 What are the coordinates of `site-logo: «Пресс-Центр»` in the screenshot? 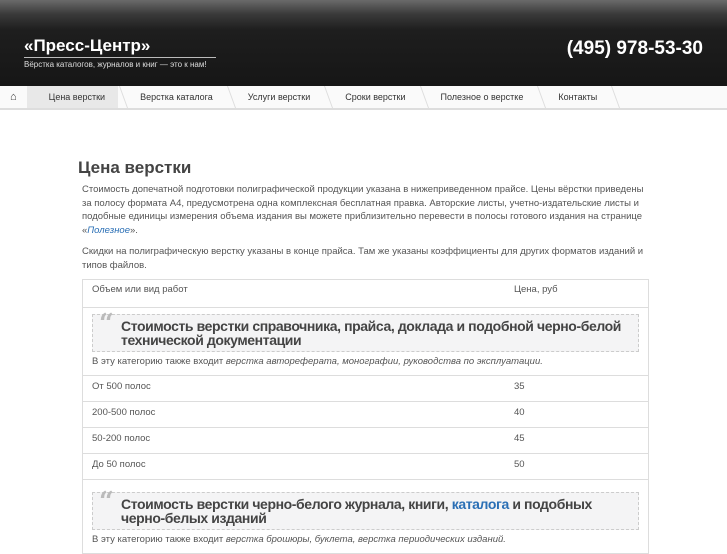 It's located at (87, 46).